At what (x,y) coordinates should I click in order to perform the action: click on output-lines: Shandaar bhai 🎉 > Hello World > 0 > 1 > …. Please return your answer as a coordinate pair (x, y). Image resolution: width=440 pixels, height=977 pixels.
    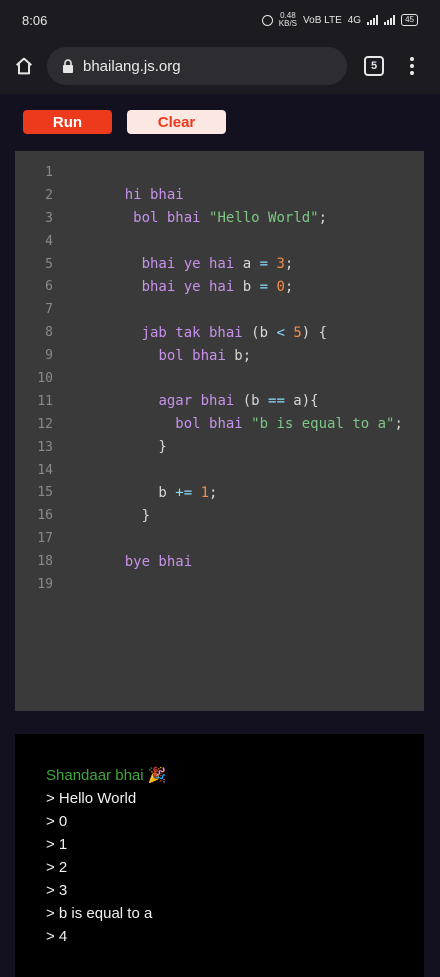
    Looking at the image, I should click on (106, 856).